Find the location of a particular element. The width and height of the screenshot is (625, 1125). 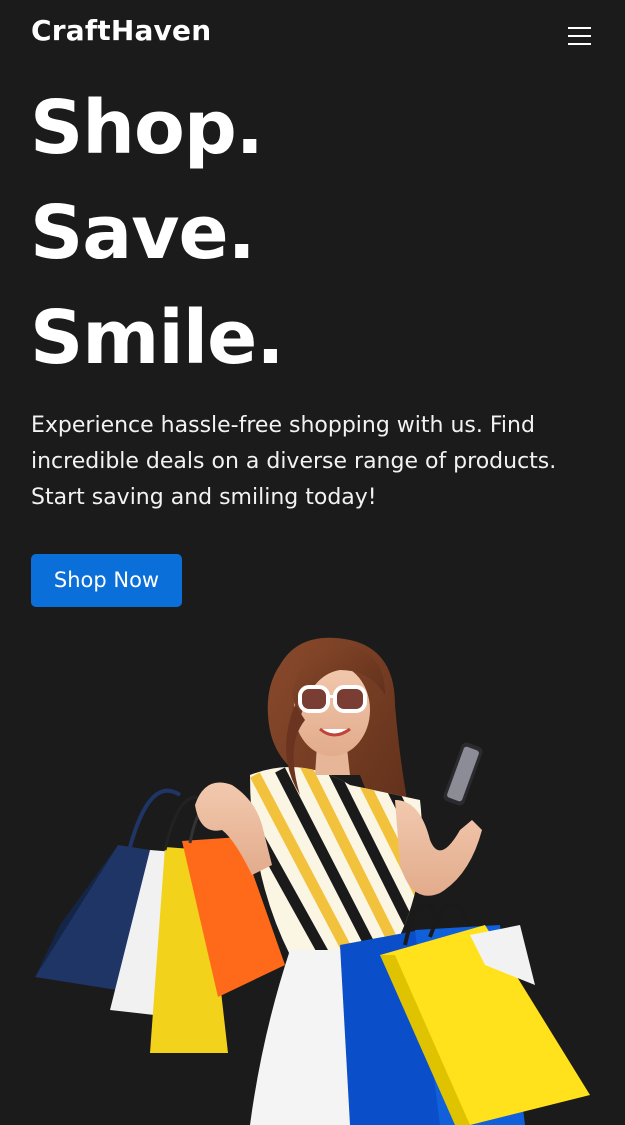

headline-line-save: Save. is located at coordinates (143, 233).